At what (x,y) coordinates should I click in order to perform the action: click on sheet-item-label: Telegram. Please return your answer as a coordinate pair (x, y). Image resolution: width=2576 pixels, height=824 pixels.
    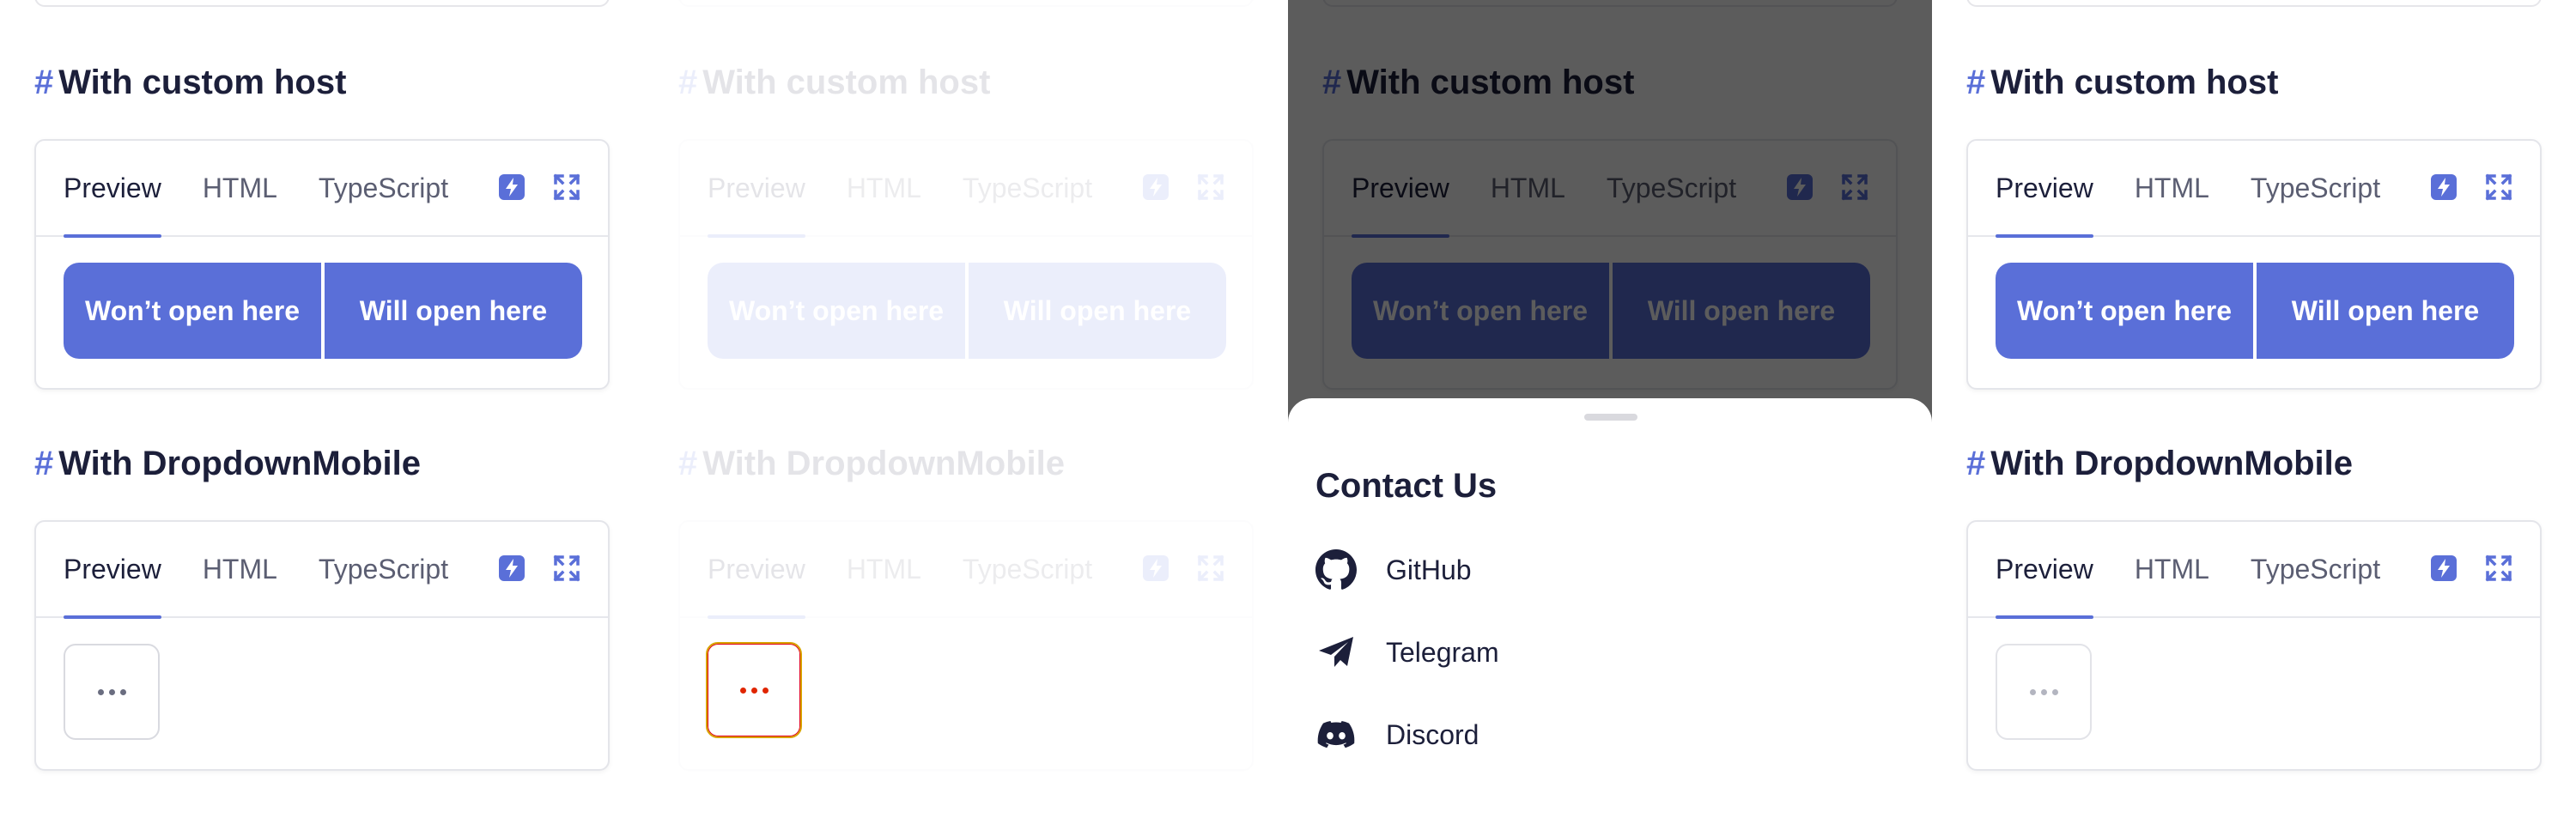
    Looking at the image, I should click on (1442, 652).